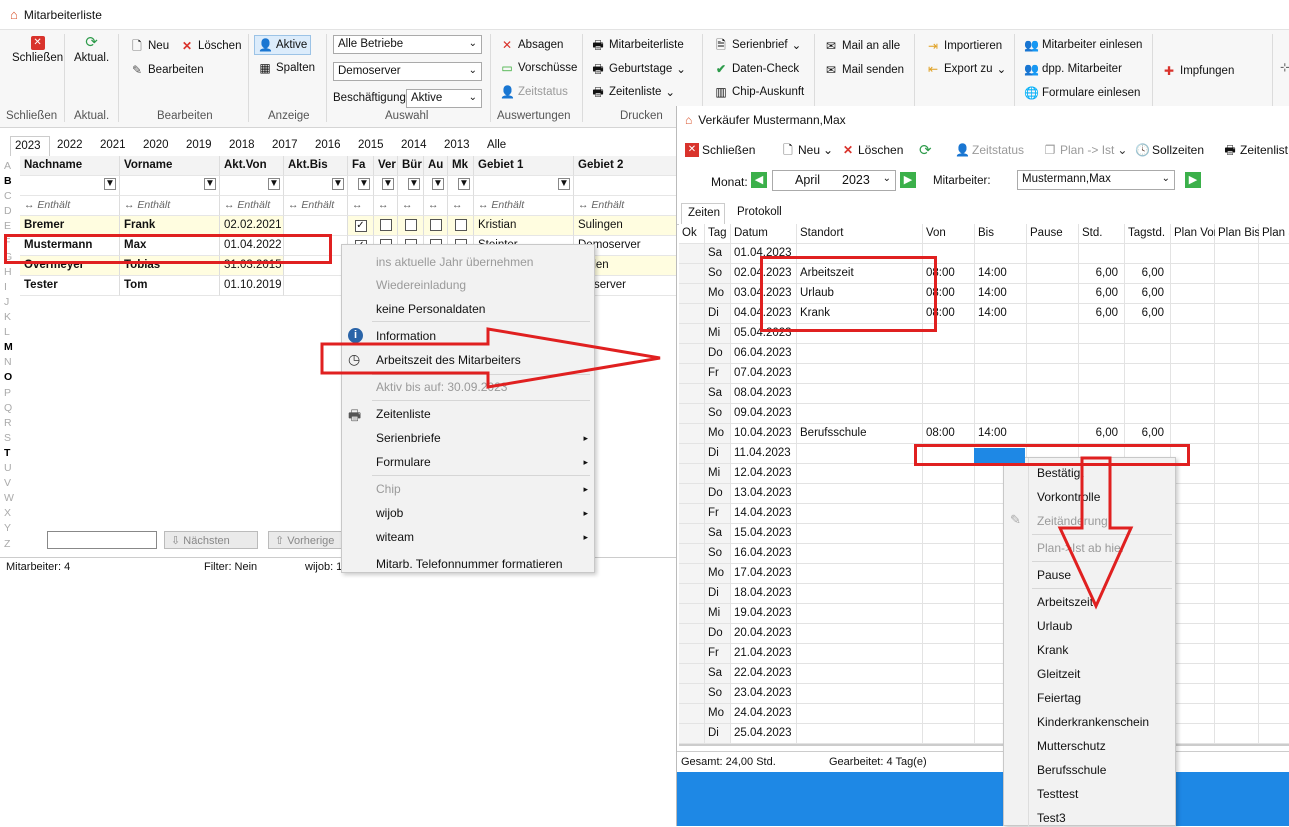 The height and width of the screenshot is (827, 1289). What do you see at coordinates (490, 358) in the screenshot?
I see `arrow-right-annotation` at bounding box center [490, 358].